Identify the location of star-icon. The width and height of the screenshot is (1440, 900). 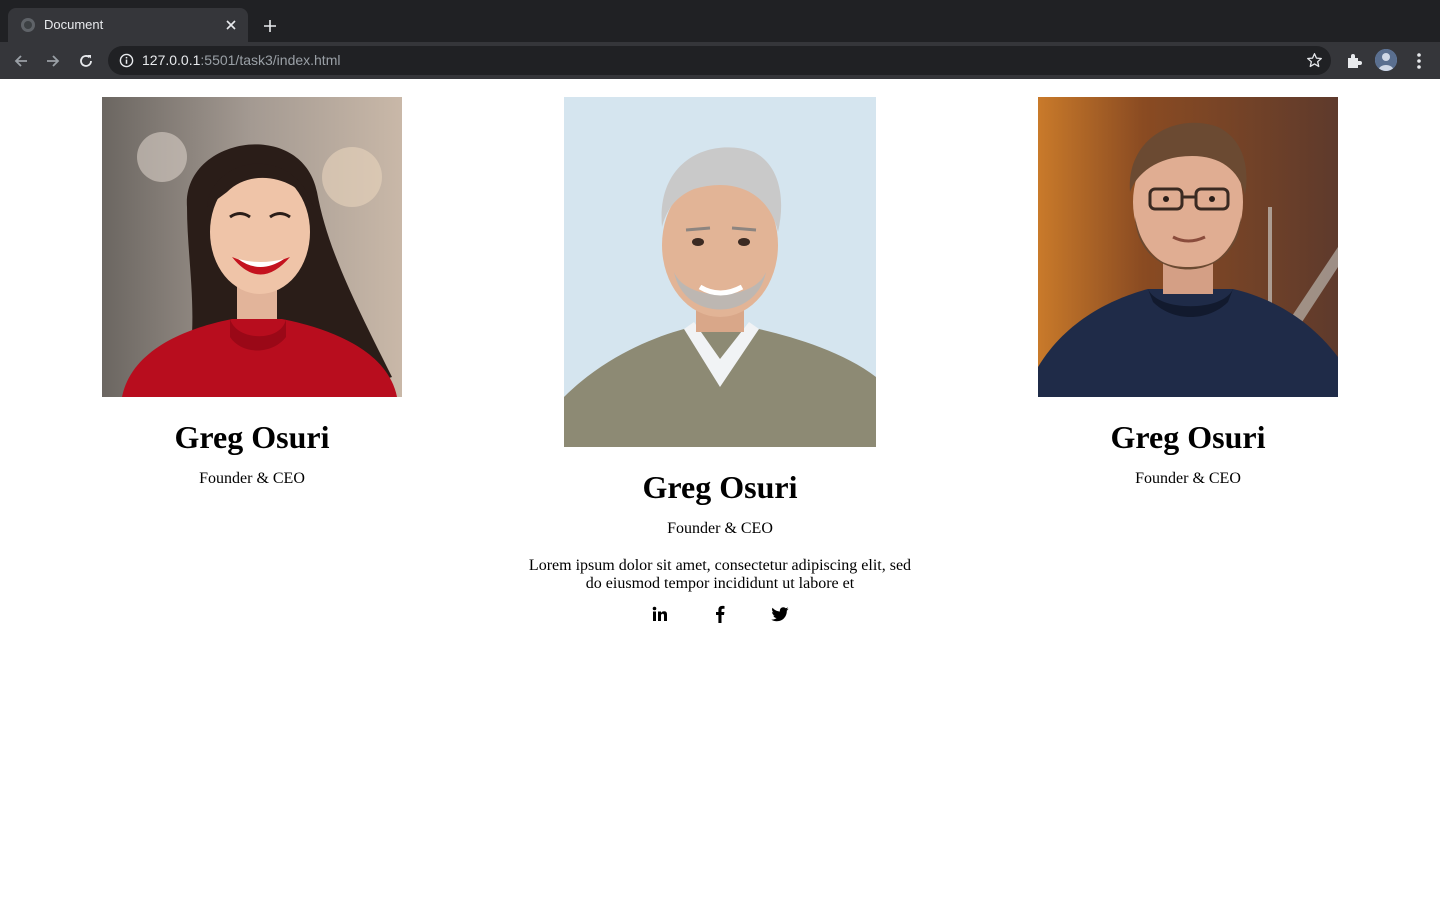
(1314, 60).